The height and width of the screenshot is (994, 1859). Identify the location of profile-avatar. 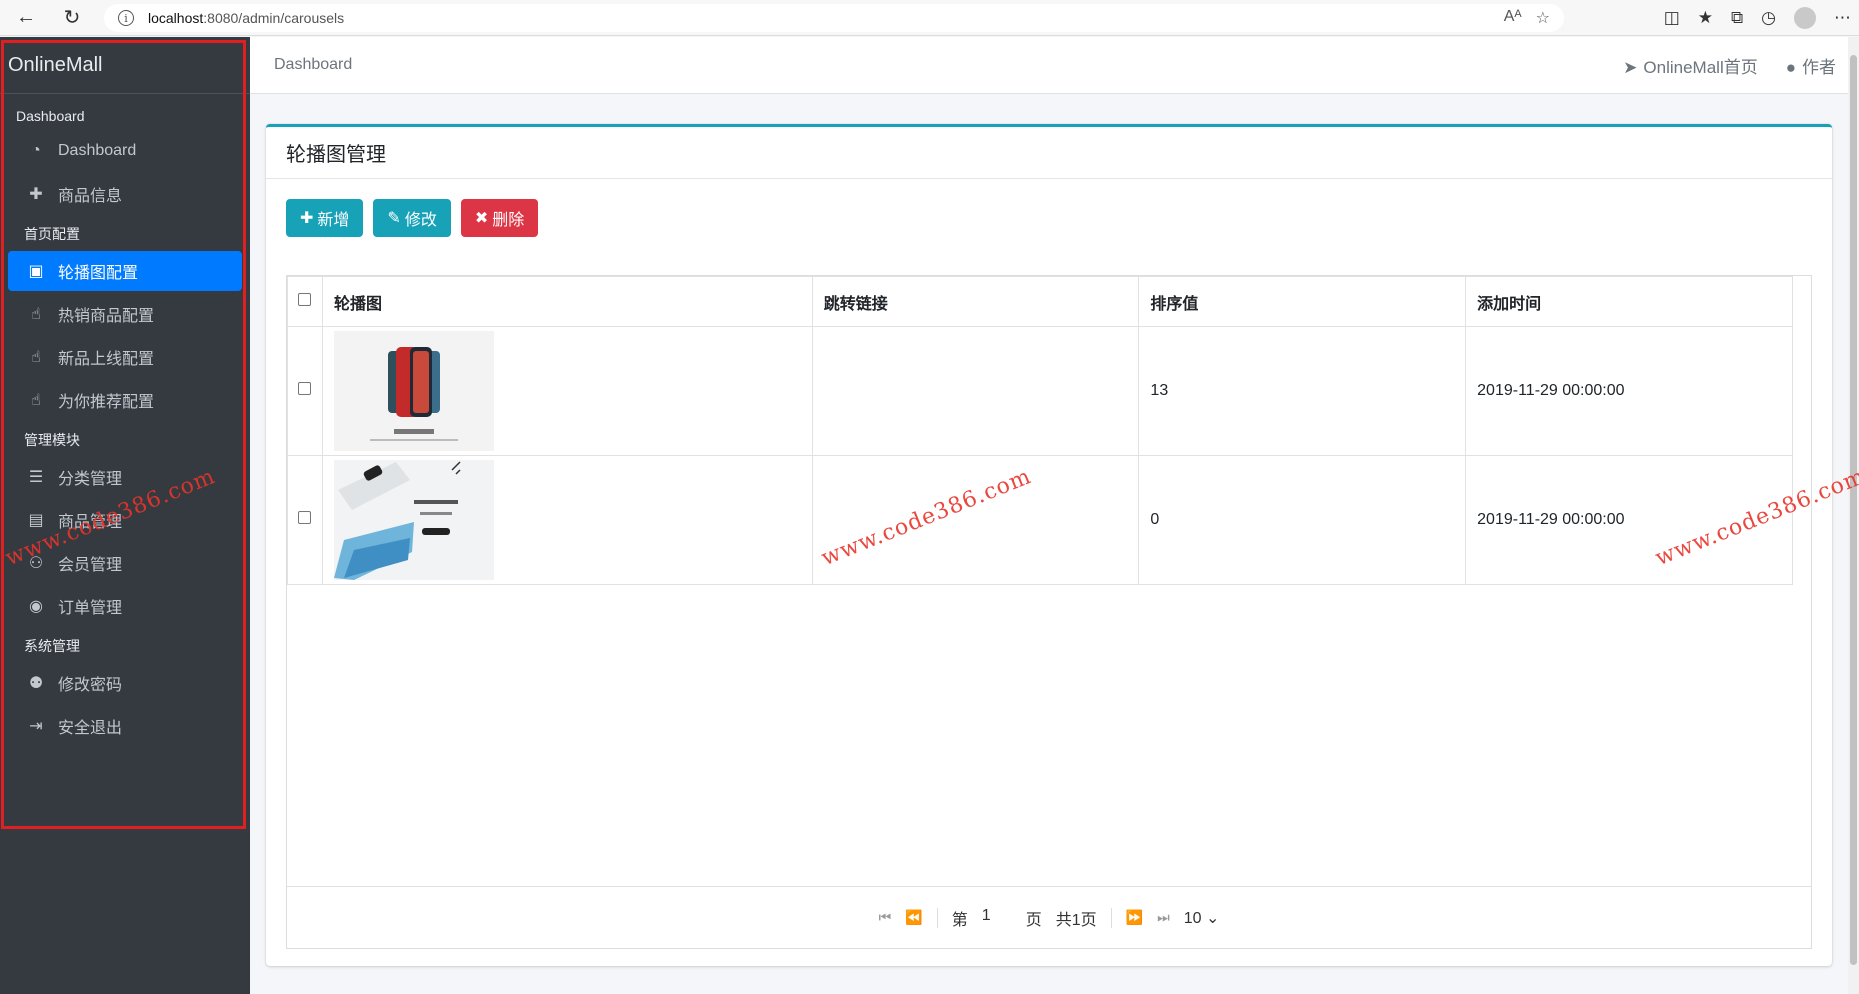
(1805, 18).